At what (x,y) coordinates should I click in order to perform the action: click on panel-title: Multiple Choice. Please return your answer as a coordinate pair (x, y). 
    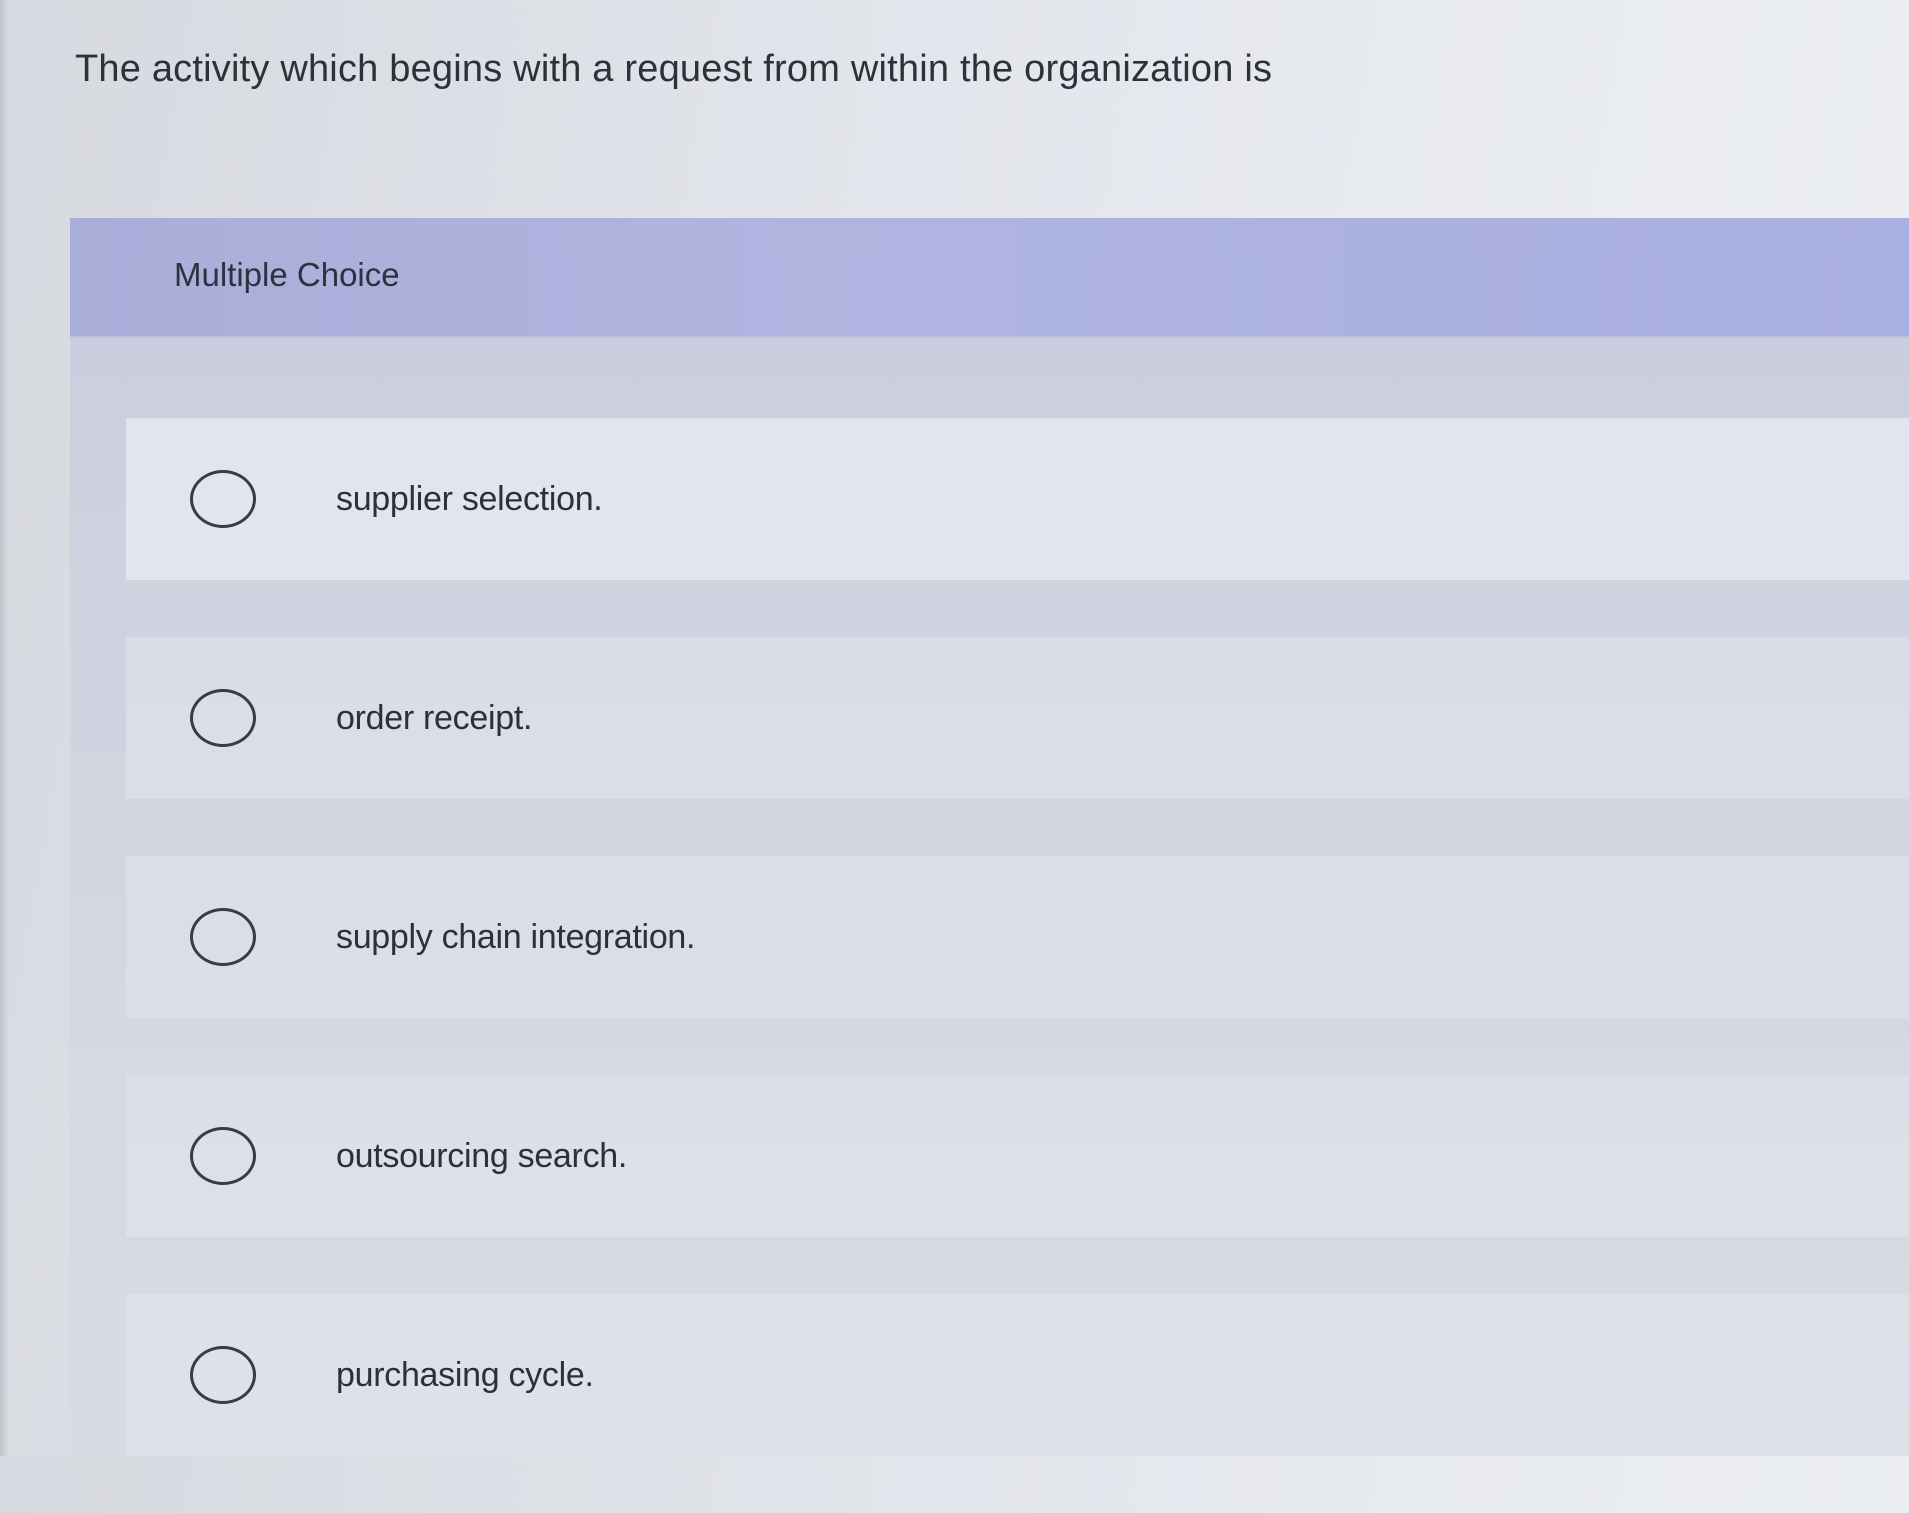
    Looking at the image, I should click on (287, 274).